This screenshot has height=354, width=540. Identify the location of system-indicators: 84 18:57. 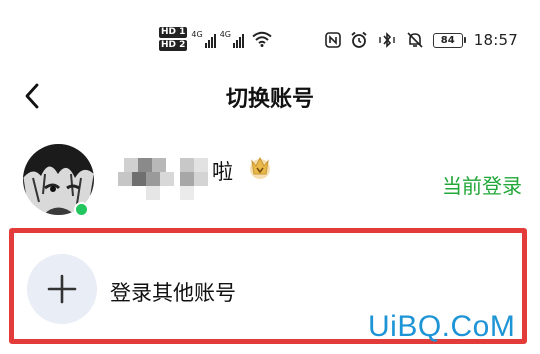
(421, 40).